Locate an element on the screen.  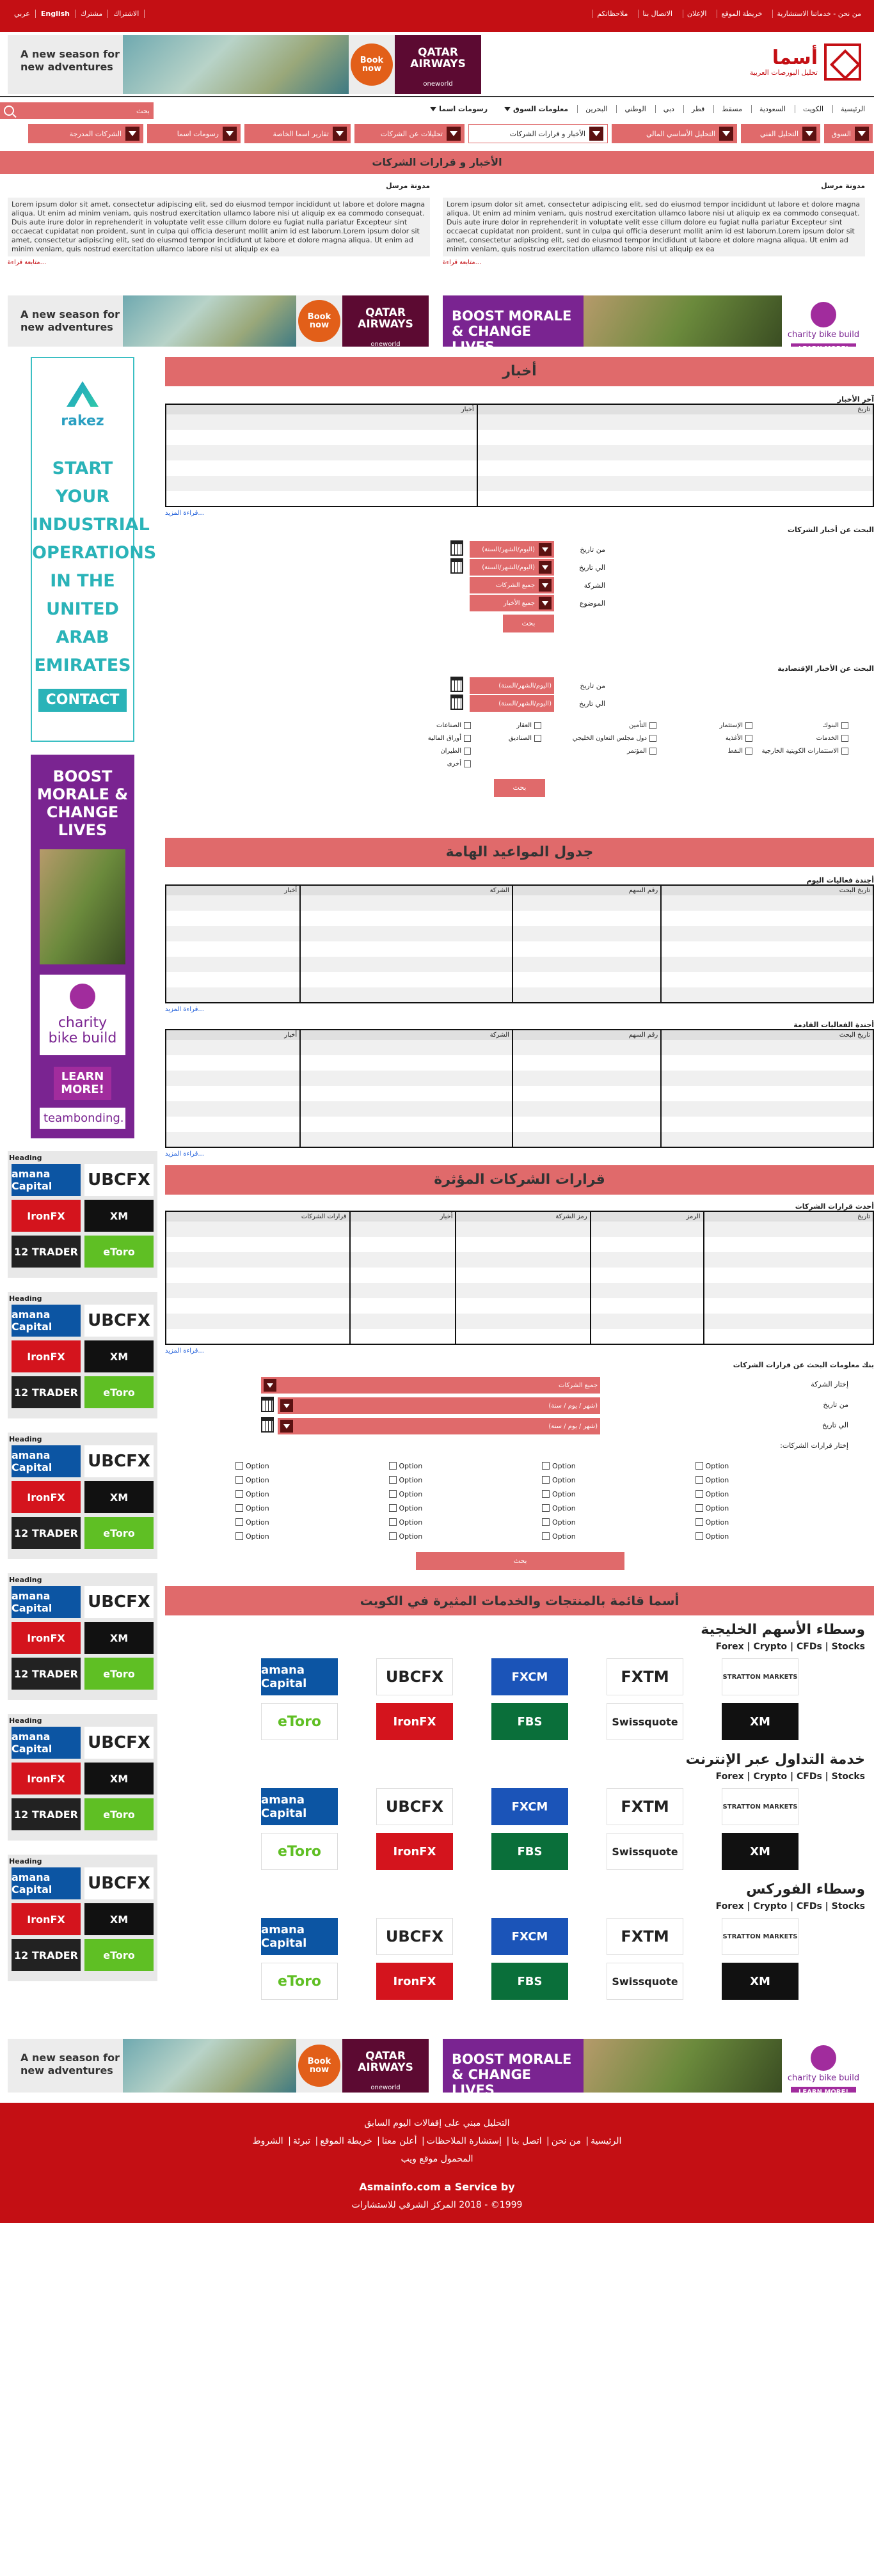
cat-listed-companies: الشركات المدرجة is located at coordinates (85, 133).